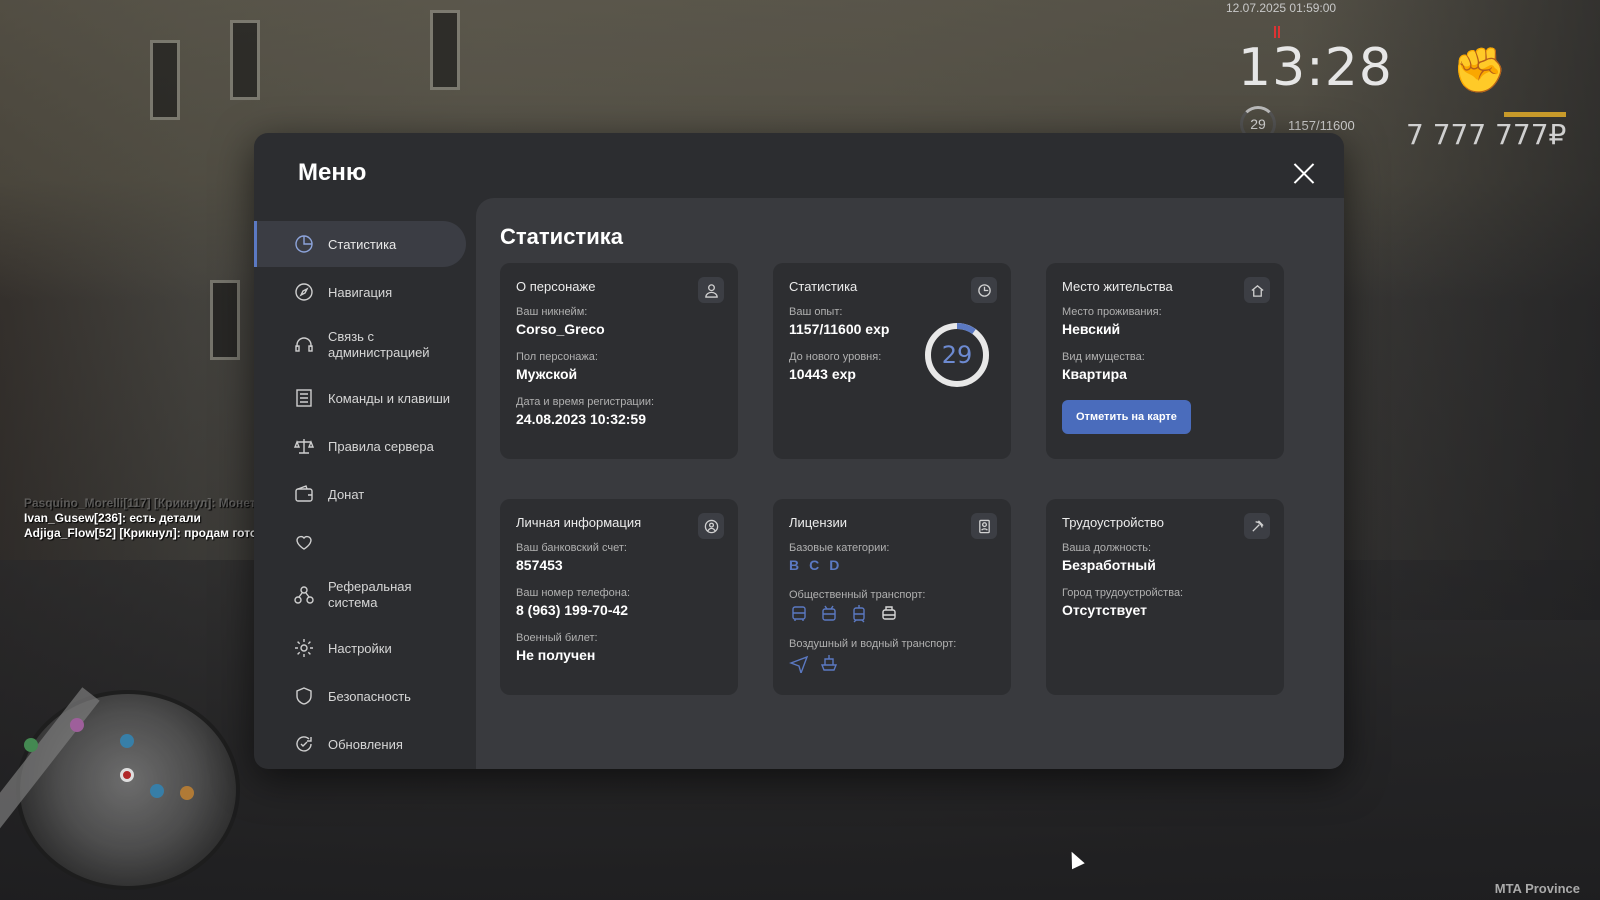 The width and height of the screenshot is (1600, 900). I want to click on sidebar-item-donate: Донат, so click(366, 494).